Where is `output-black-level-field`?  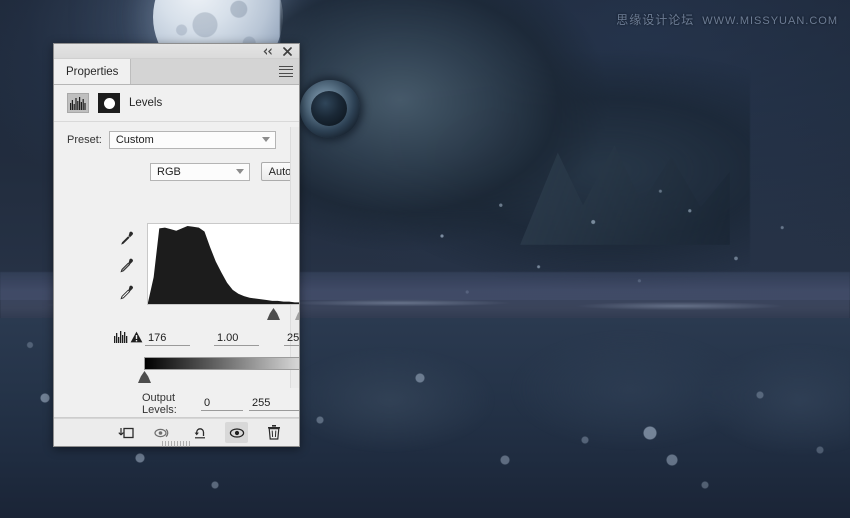
output-black-level-field is located at coordinates (222, 404).